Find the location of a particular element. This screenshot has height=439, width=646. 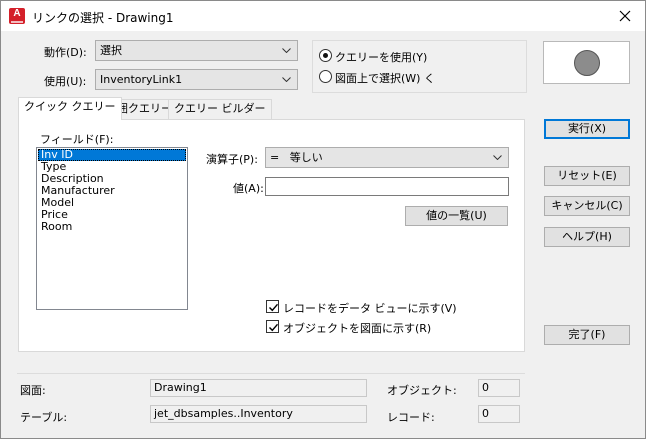

operator-combo-value: = 等しい is located at coordinates (296, 157).